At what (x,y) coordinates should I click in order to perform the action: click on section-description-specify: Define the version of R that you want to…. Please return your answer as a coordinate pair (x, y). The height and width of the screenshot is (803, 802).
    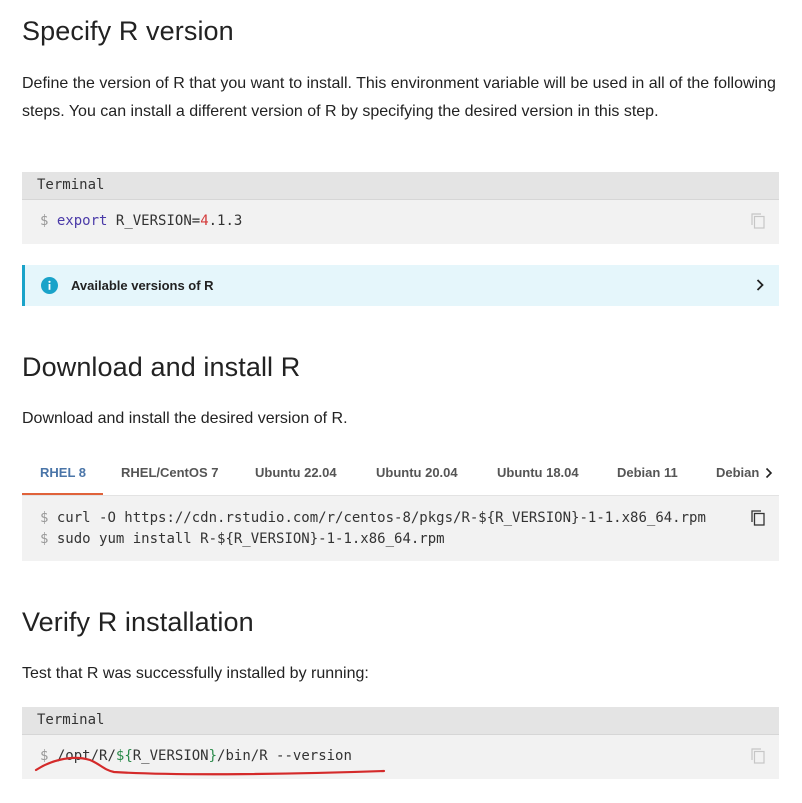
    Looking at the image, I should click on (399, 97).